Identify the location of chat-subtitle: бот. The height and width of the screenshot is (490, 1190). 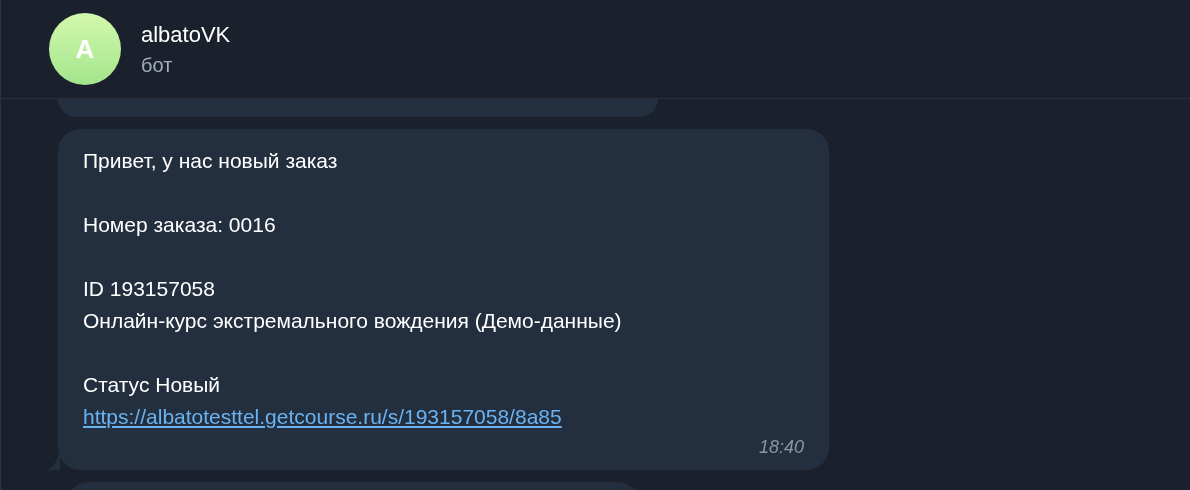
(157, 65).